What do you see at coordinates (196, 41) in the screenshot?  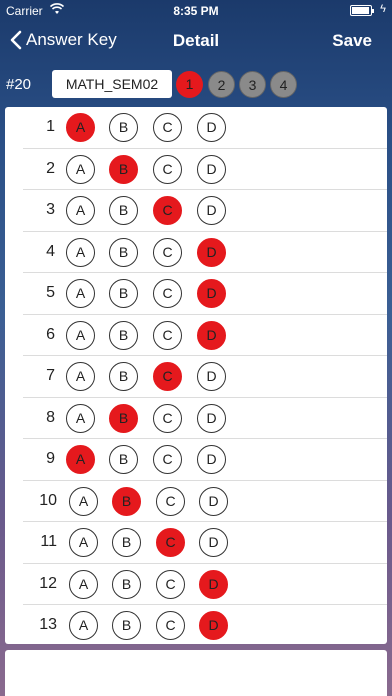 I see `navigation-bar: Answer Key Detail Save` at bounding box center [196, 41].